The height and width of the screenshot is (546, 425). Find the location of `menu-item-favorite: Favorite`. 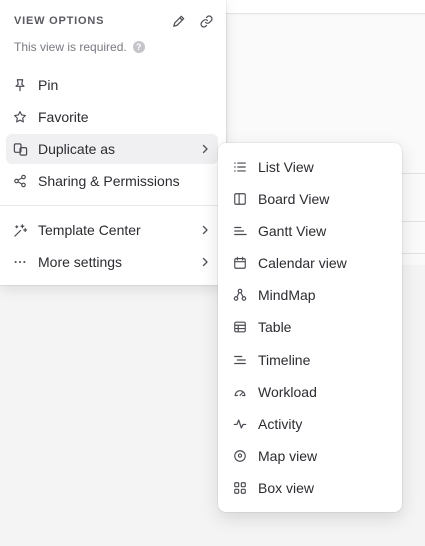

menu-item-favorite: Favorite is located at coordinates (112, 117).